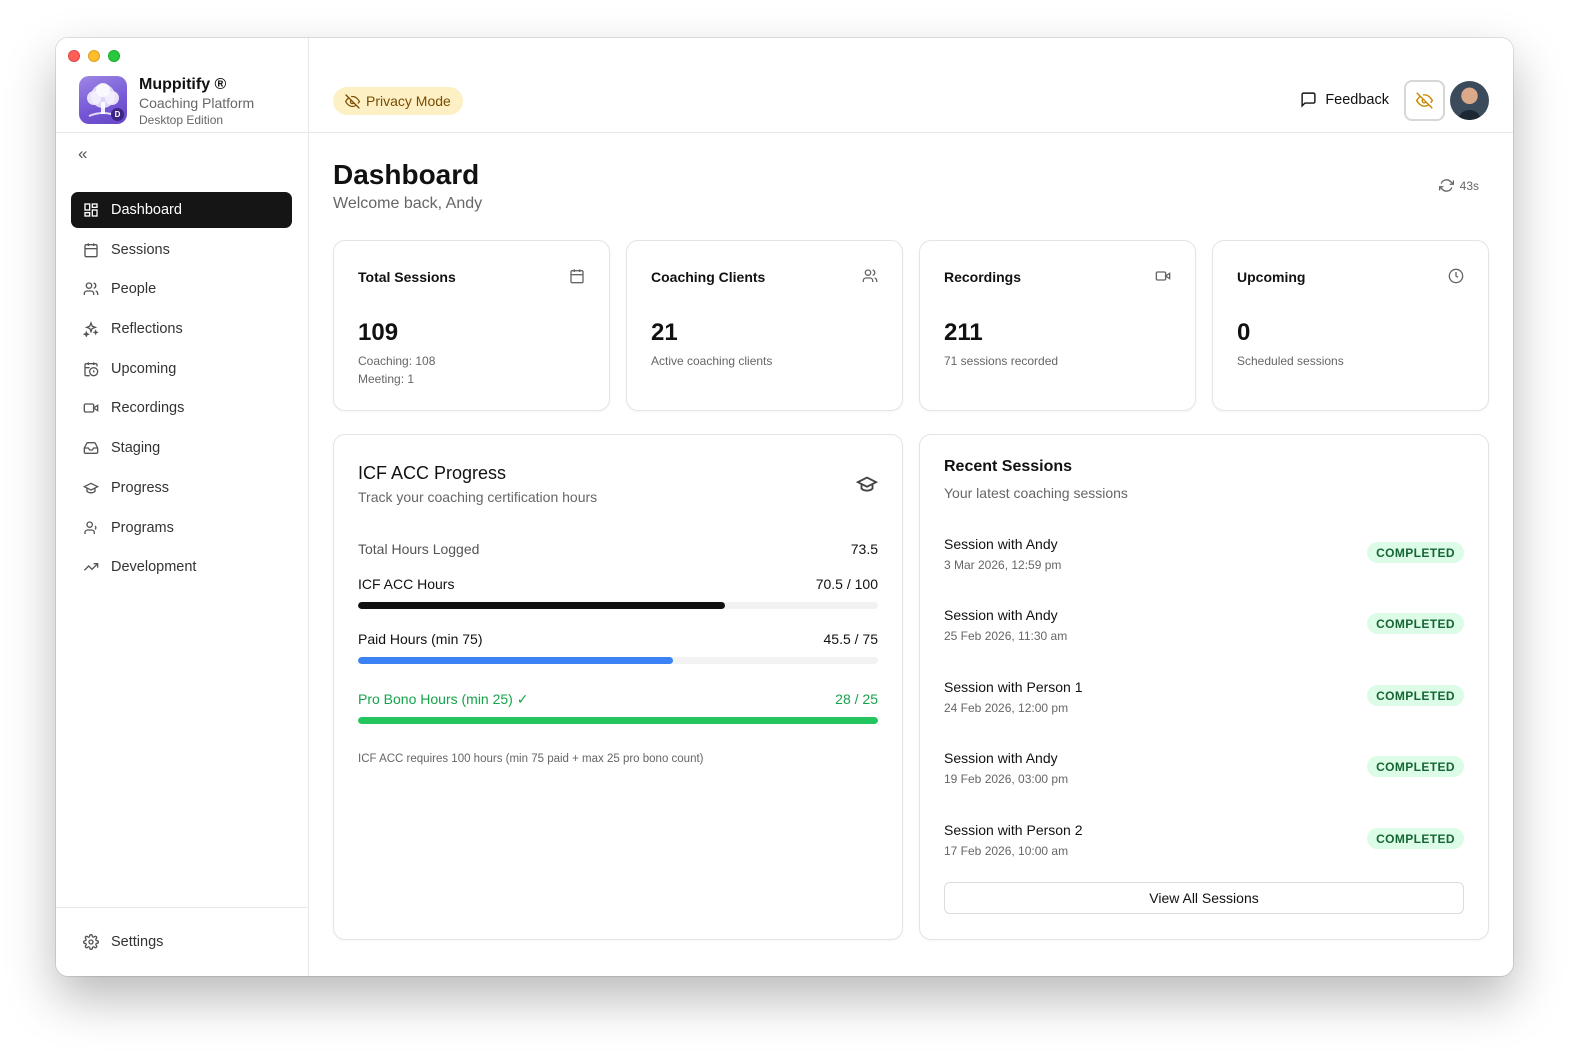 This screenshot has height=1058, width=1582. I want to click on acc-hours-bar, so click(618, 605).